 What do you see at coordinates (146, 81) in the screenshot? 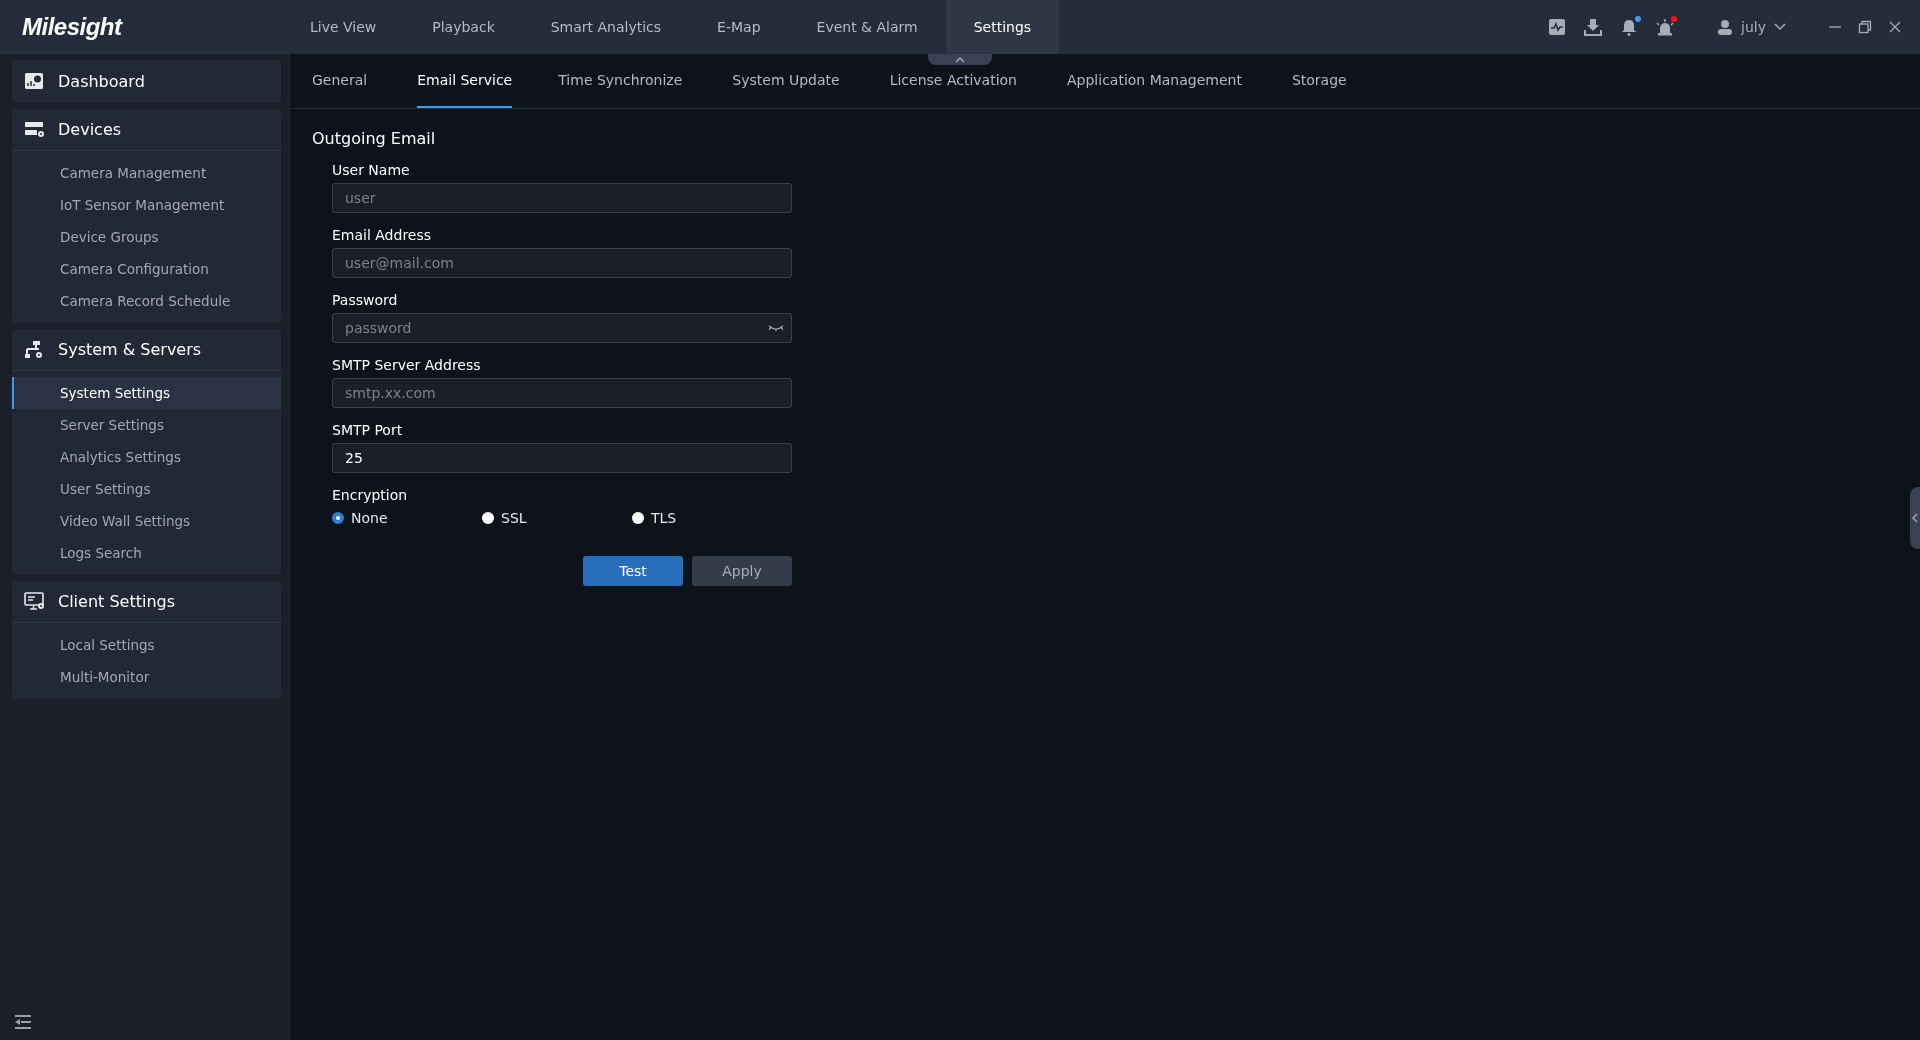
I see `sidebar-section-header: Dashboard` at bounding box center [146, 81].